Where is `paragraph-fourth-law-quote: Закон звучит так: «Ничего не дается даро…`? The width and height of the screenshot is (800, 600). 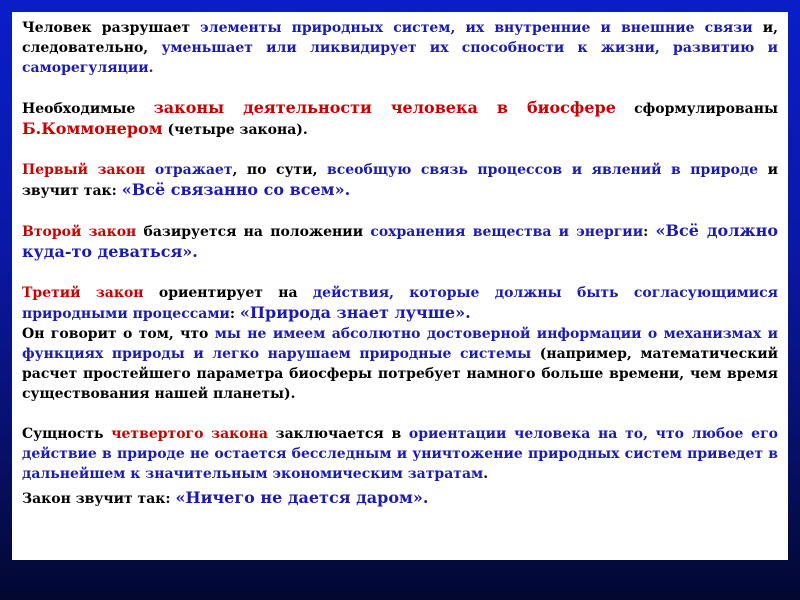
paragraph-fourth-law-quote: Закон звучит так: «Ничего не дается даро… is located at coordinates (400, 498).